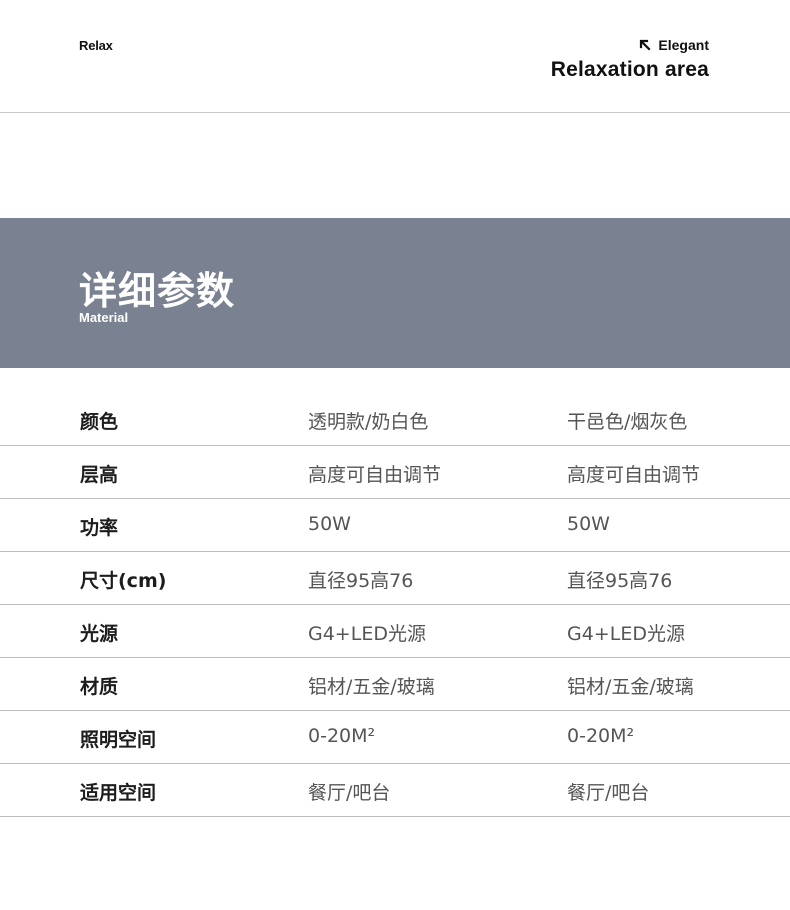 This screenshot has height=910, width=790. I want to click on spec-label: 材质, so click(99, 687).